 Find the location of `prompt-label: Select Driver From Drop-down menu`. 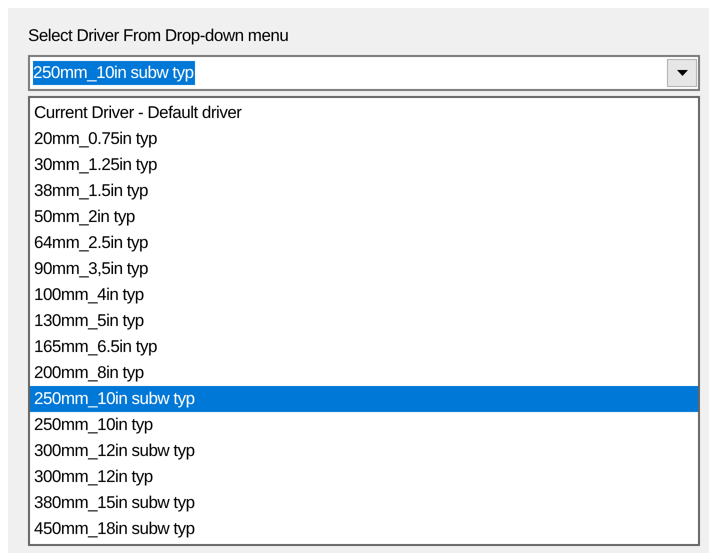

prompt-label: Select Driver From Drop-down menu is located at coordinates (159, 36).